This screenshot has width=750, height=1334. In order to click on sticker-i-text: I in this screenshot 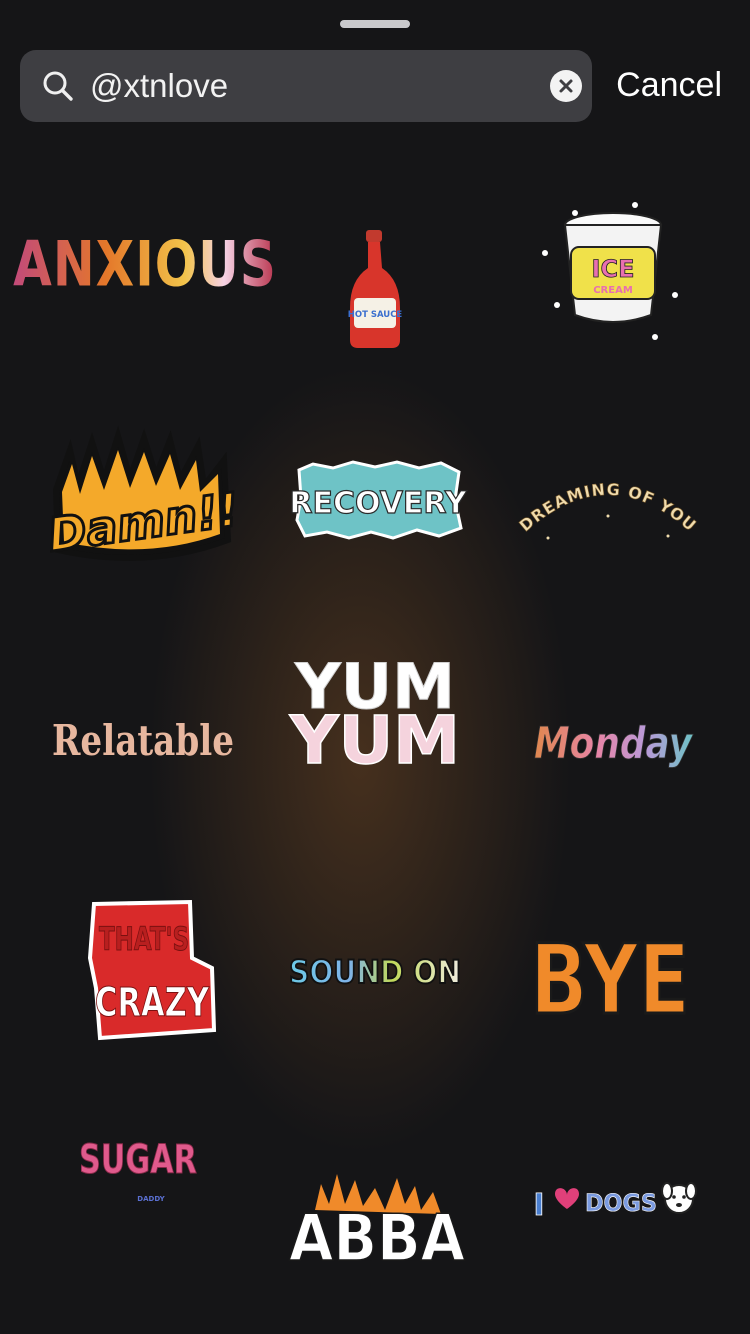, I will do `click(538, 1205)`.